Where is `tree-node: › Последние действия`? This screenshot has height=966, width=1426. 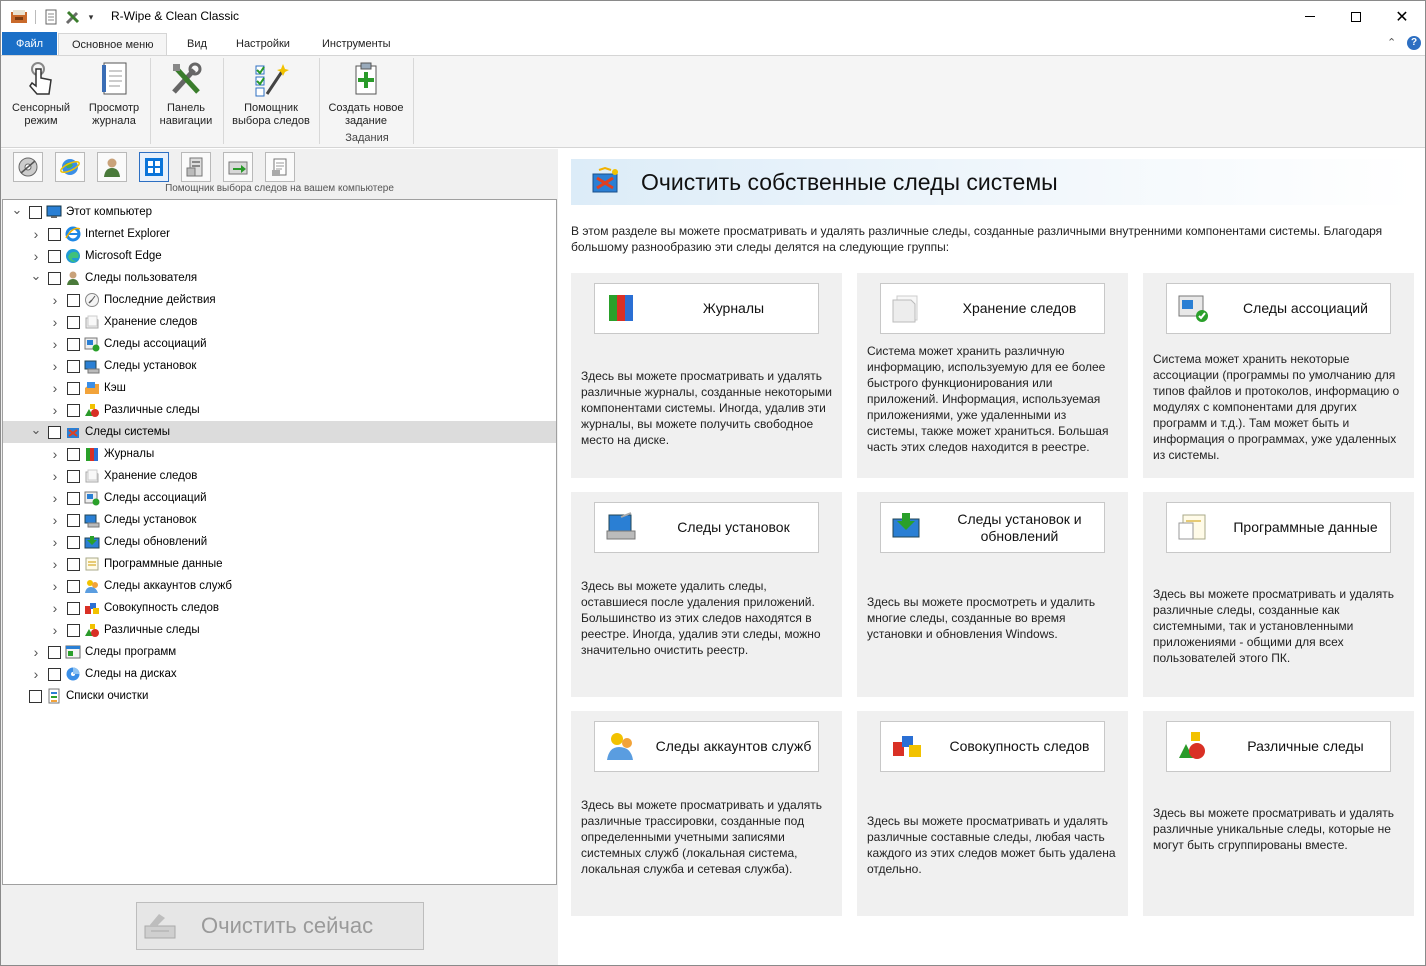 tree-node: › Последние действия is located at coordinates (279, 300).